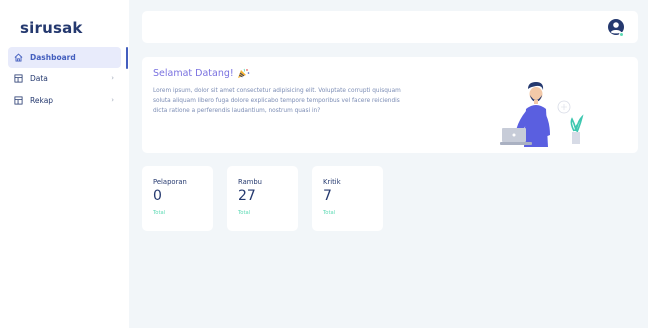 The image size is (648, 328). Describe the element at coordinates (127, 58) in the screenshot. I see `active-indicator` at that location.